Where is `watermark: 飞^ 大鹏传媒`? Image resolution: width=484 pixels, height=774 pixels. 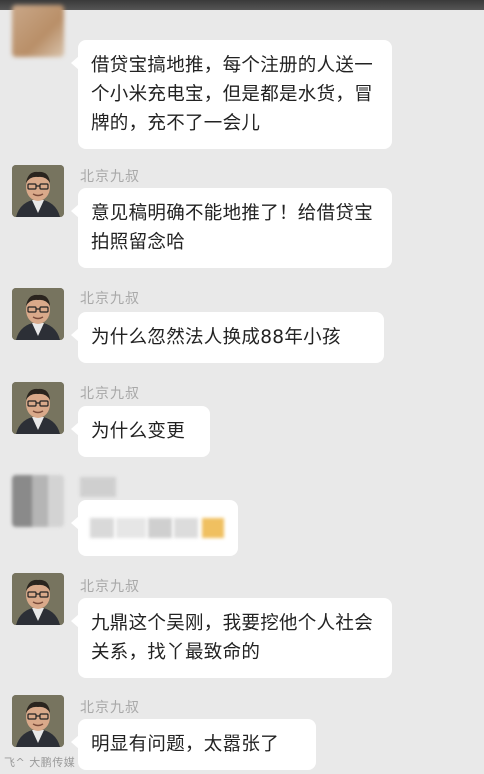 watermark: 飞^ 大鹏传媒 is located at coordinates (40, 762).